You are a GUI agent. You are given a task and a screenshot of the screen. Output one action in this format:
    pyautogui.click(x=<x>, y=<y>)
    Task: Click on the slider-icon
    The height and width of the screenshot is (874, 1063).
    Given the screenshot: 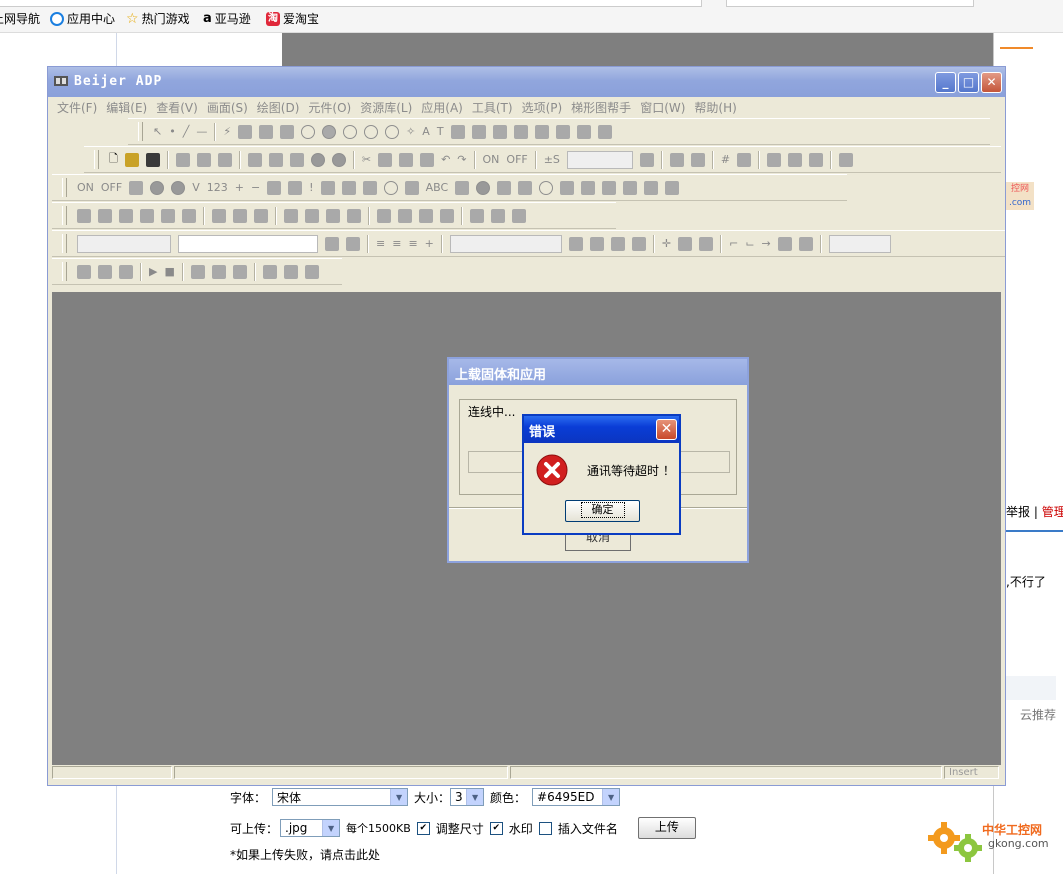 What is the action you would take?
    pyautogui.click(x=541, y=131)
    